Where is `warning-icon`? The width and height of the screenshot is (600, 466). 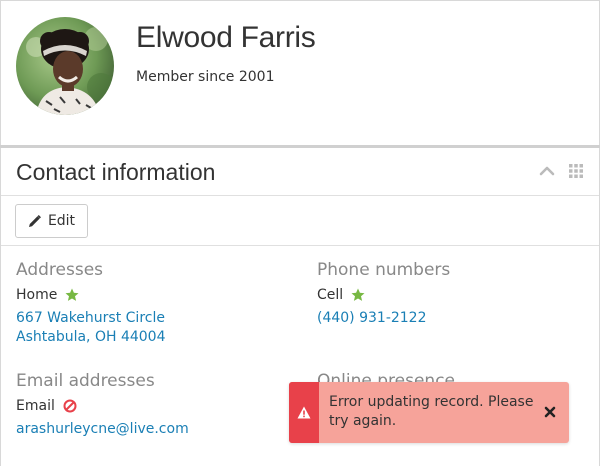 warning-icon is located at coordinates (304, 412).